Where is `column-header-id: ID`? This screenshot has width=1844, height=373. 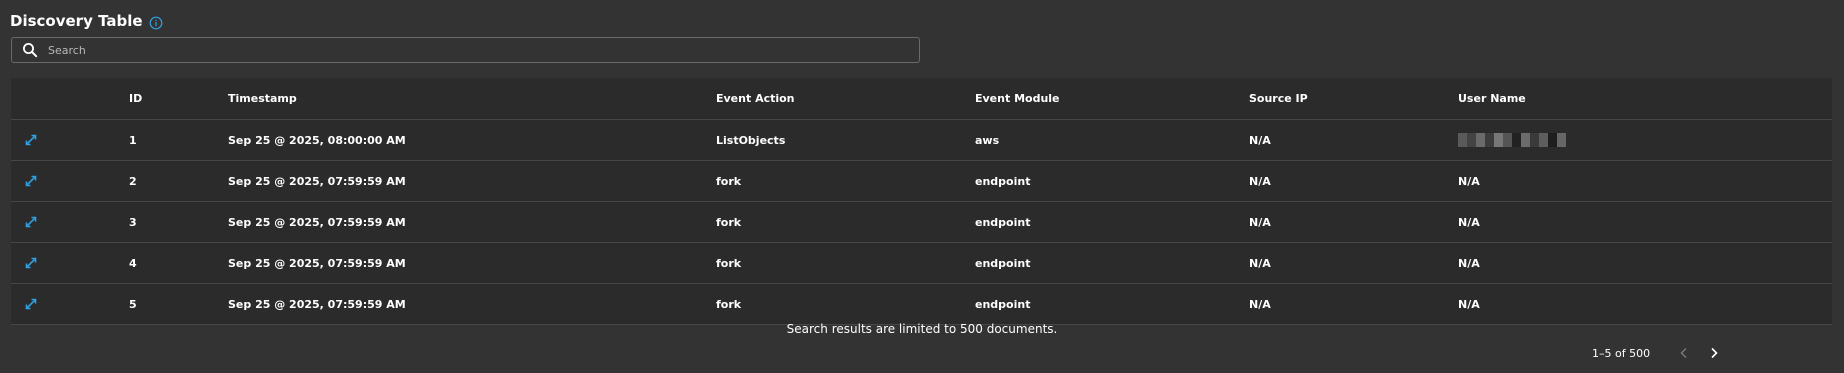 column-header-id: ID is located at coordinates (136, 98).